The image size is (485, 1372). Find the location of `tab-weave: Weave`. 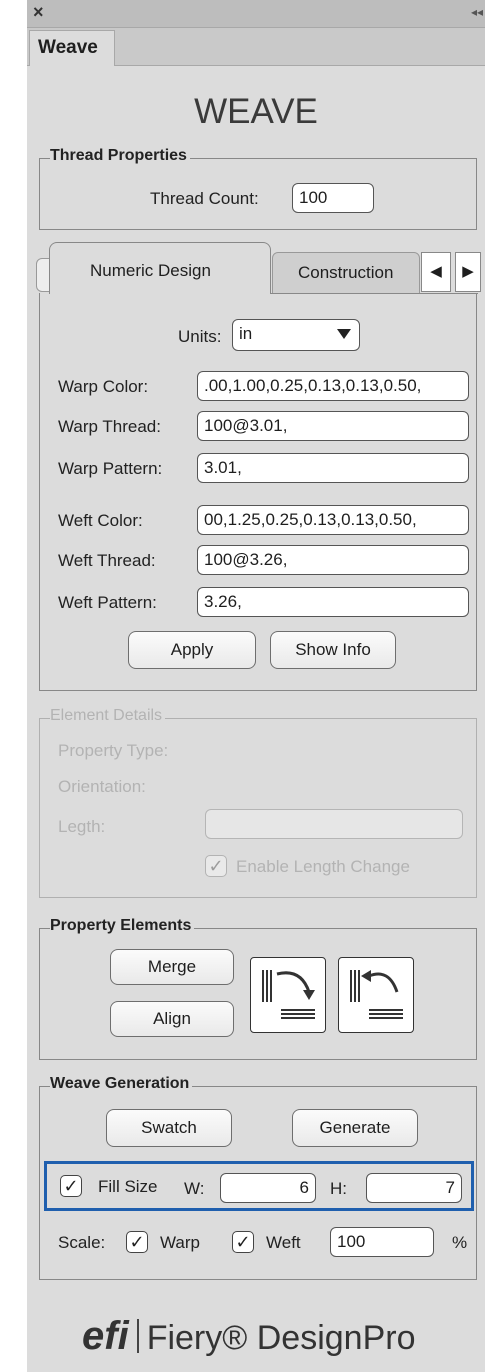

tab-weave: Weave is located at coordinates (72, 48).